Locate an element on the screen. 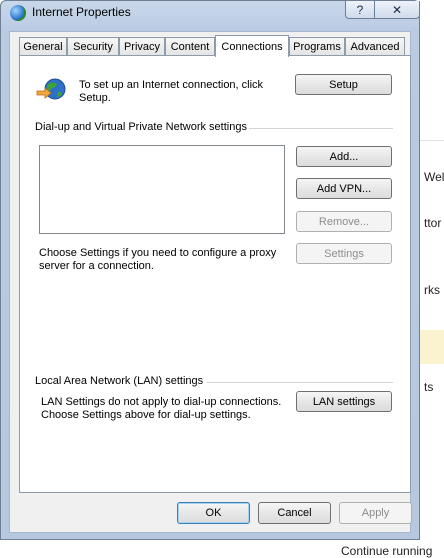 The width and height of the screenshot is (444, 558). tab-security: Security is located at coordinates (93, 46).